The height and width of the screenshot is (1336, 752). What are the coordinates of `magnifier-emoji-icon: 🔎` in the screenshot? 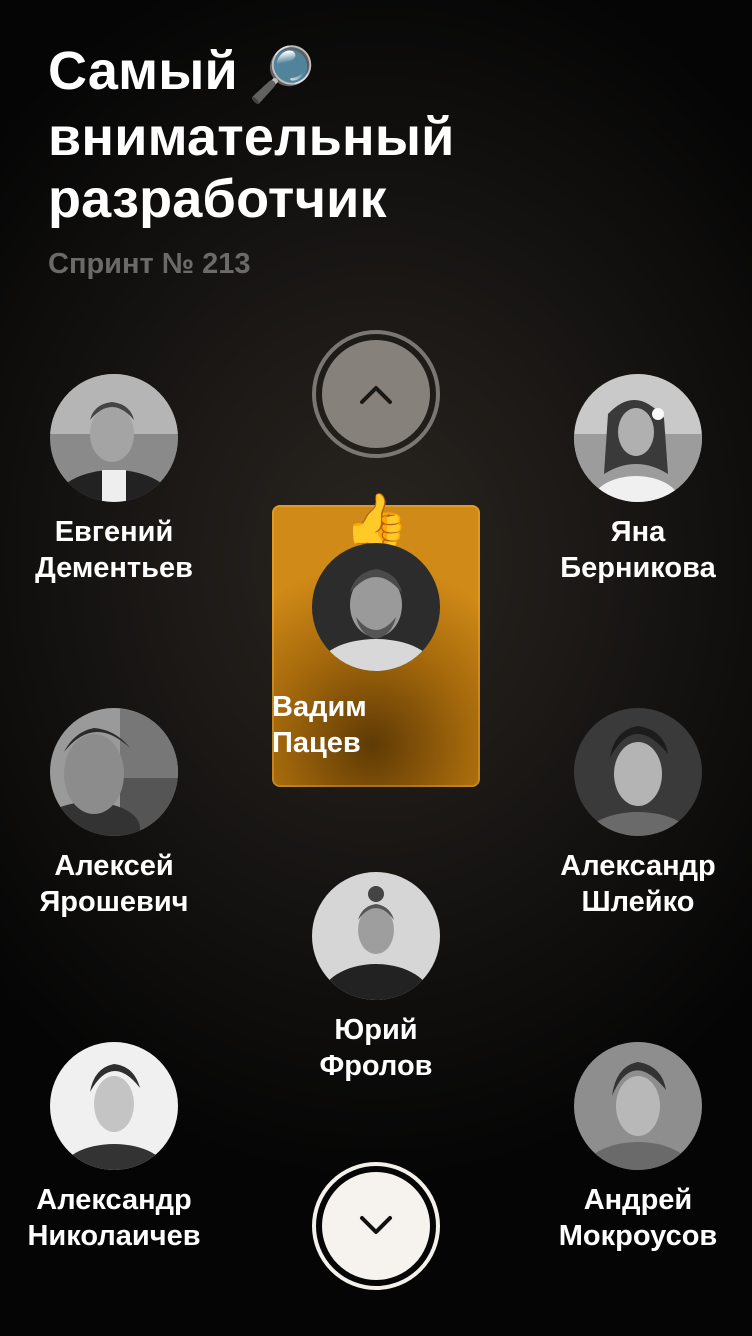 It's located at (281, 74).